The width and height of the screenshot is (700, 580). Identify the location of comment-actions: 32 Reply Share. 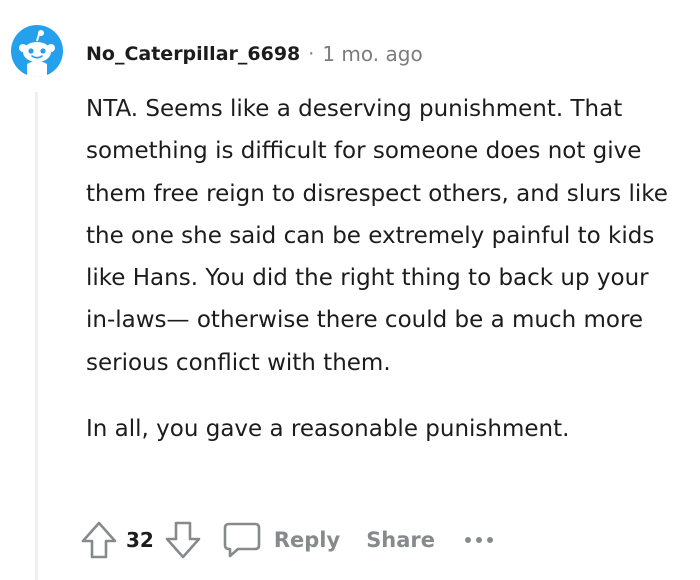
(287, 540).